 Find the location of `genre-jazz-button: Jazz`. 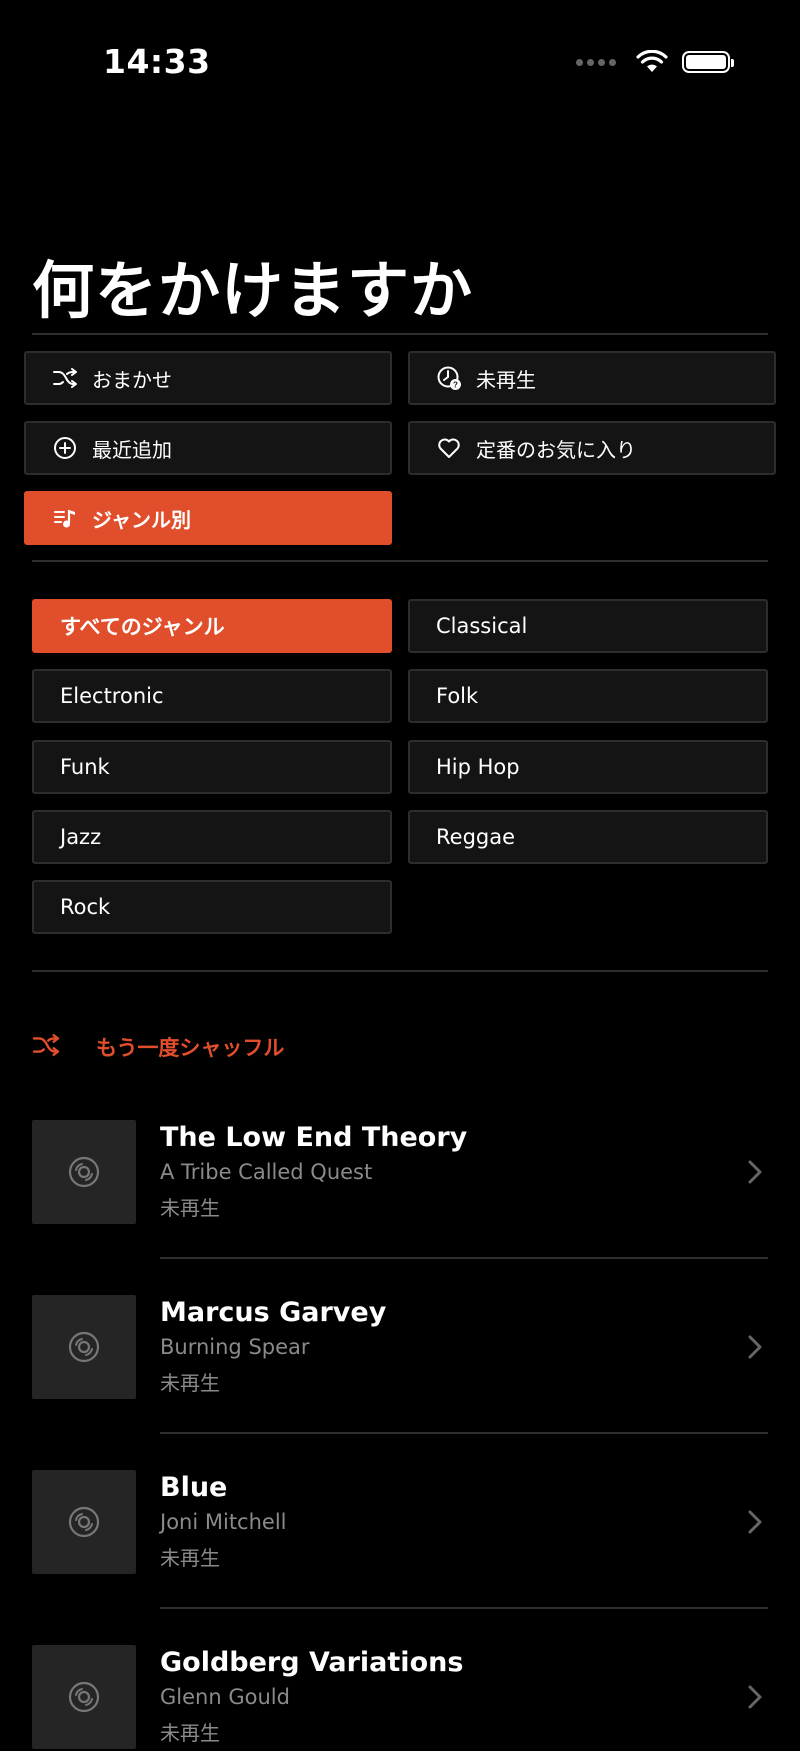

genre-jazz-button: Jazz is located at coordinates (212, 837).